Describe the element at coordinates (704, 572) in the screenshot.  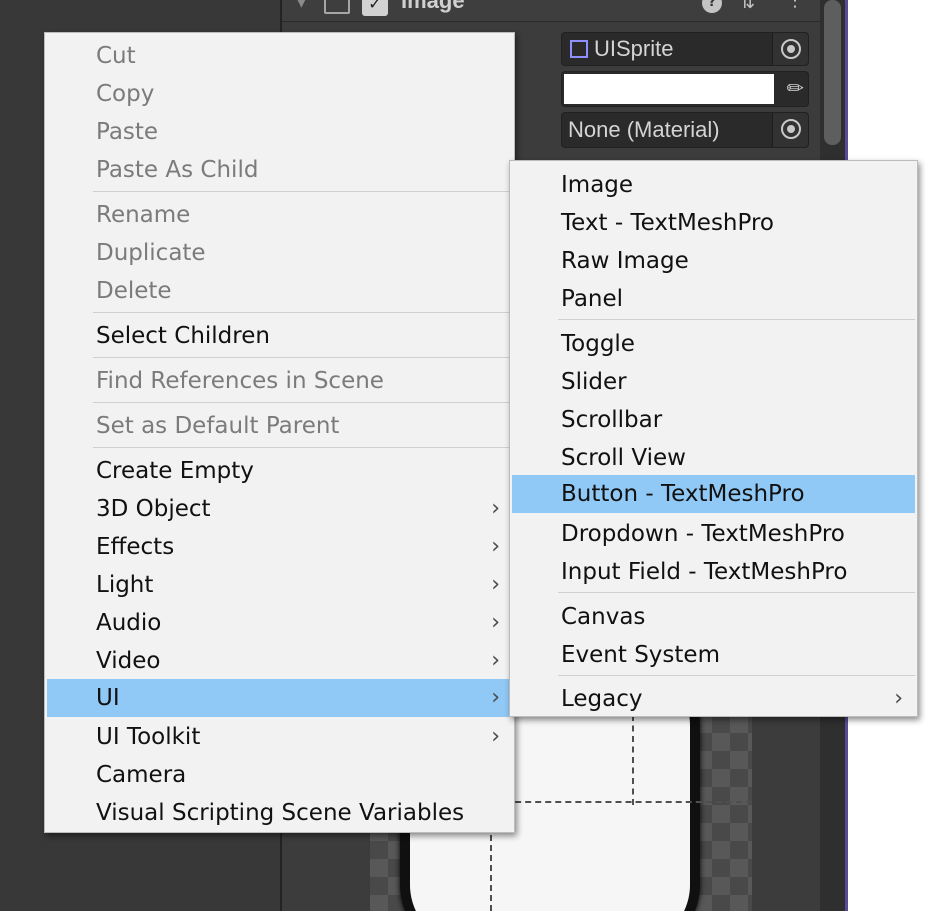
I see `menu-item-label: Input Field - TextMeshPro` at that location.